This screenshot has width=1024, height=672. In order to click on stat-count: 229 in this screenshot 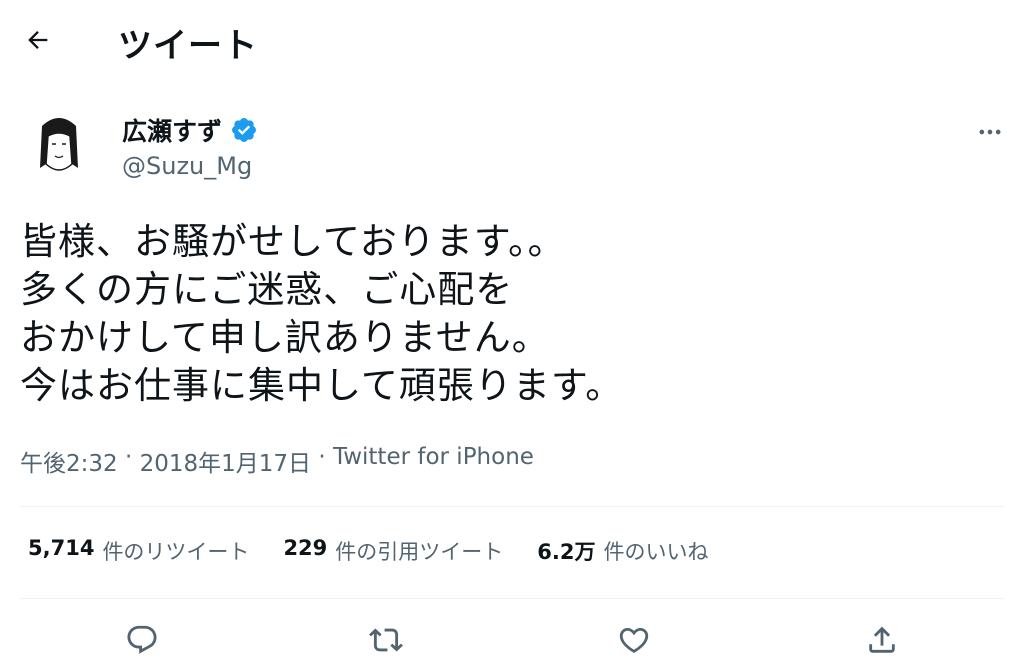, I will do `click(305, 548)`.